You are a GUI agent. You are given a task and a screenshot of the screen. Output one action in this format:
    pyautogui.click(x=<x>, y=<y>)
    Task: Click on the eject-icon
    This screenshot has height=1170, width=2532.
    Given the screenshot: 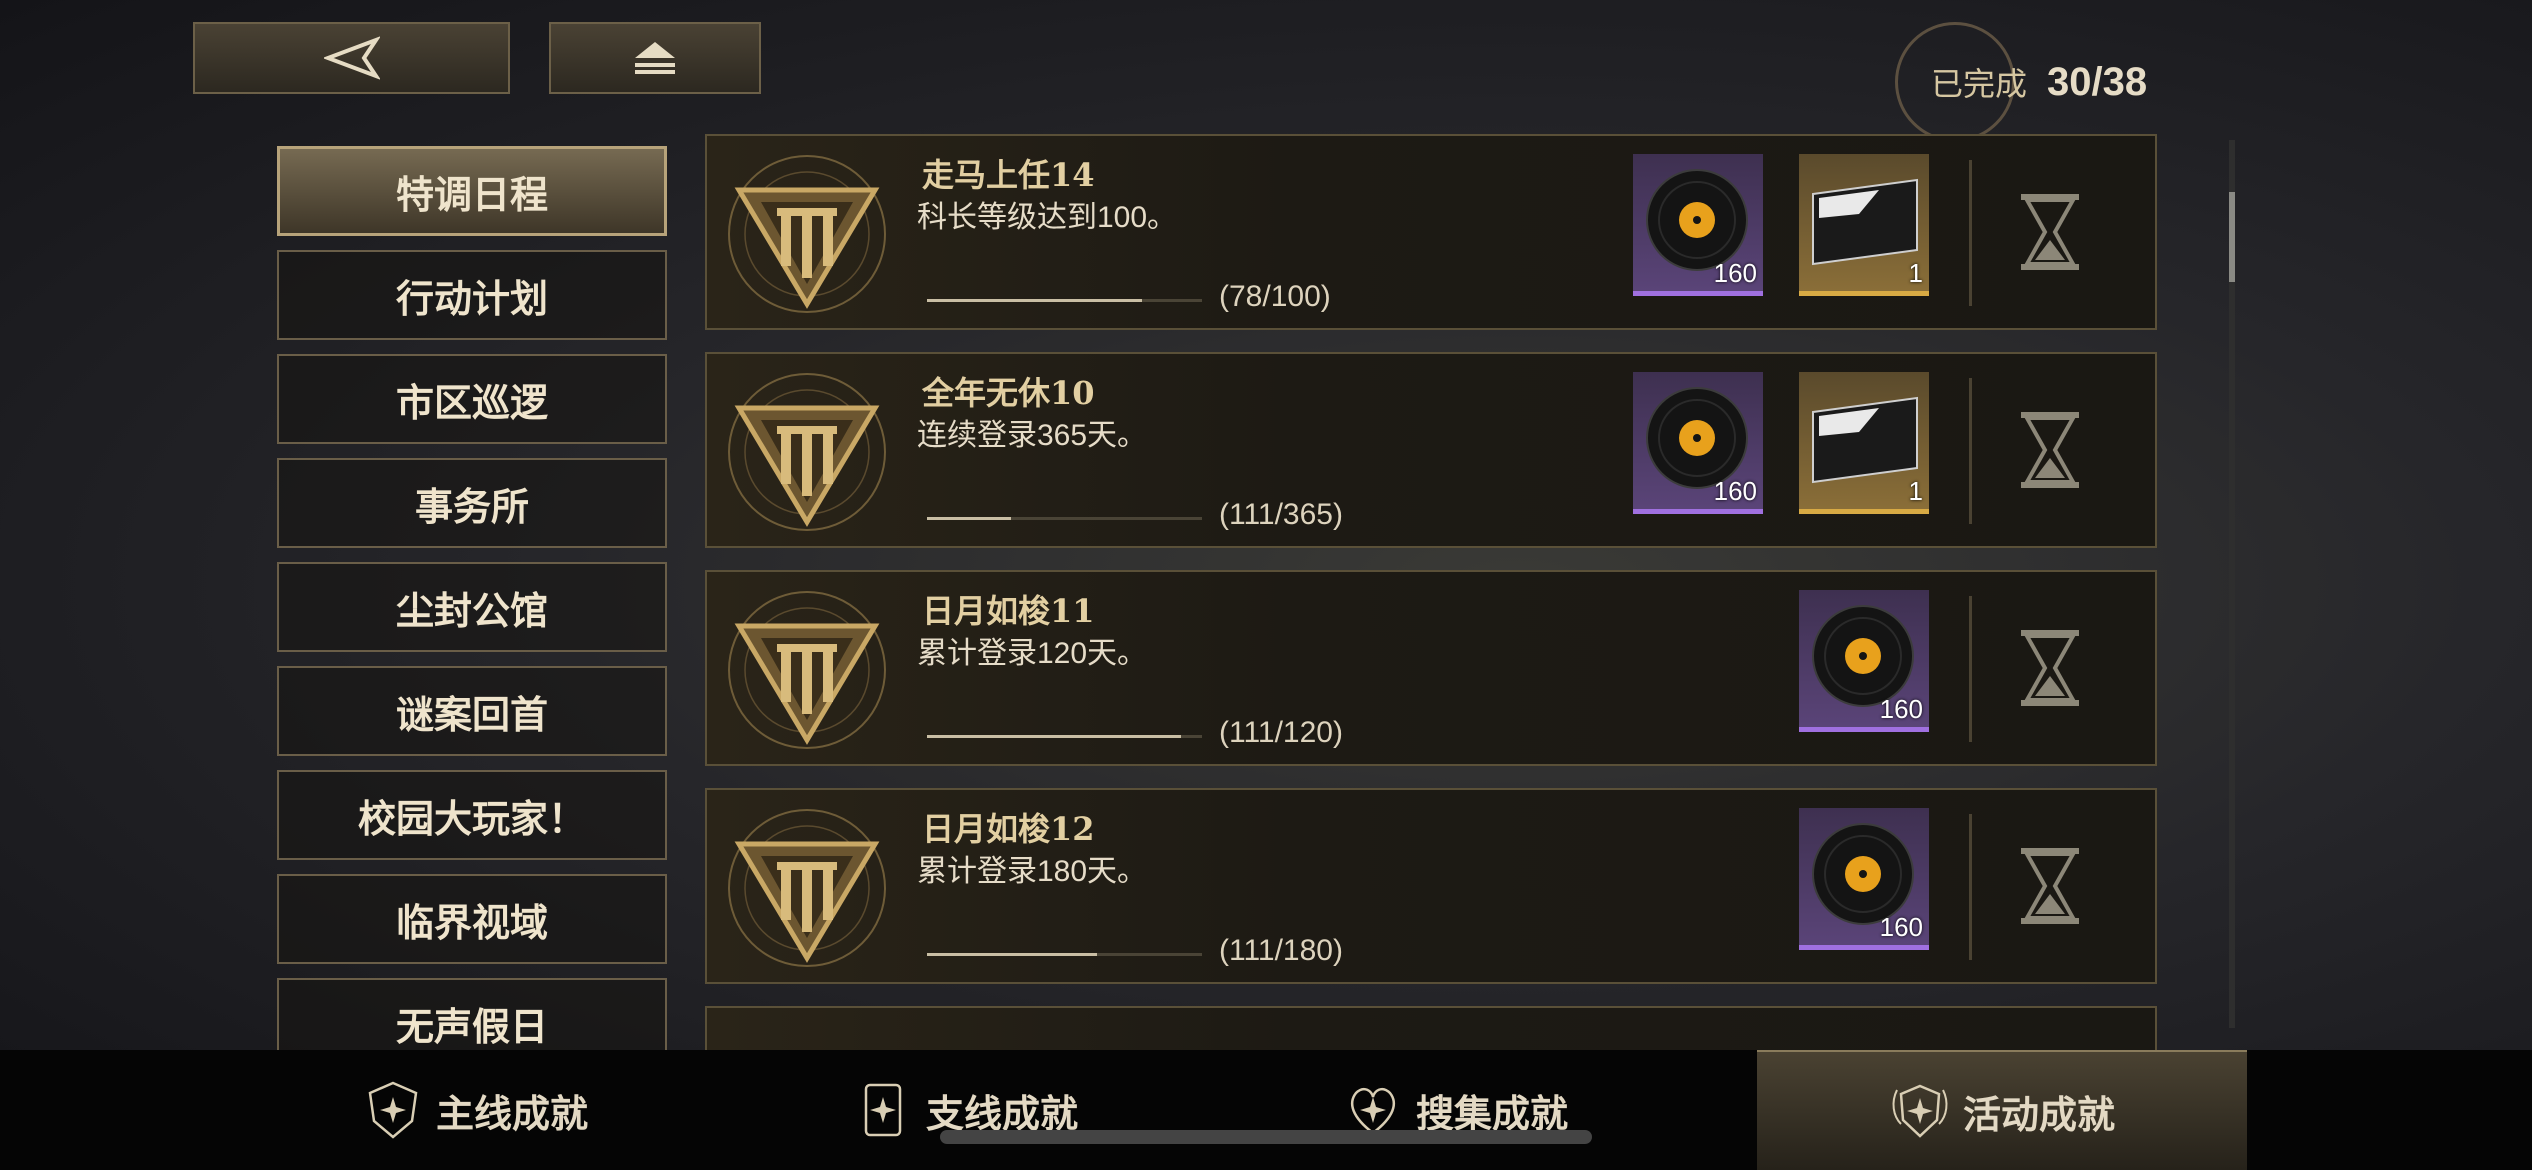 What is the action you would take?
    pyautogui.click(x=655, y=58)
    